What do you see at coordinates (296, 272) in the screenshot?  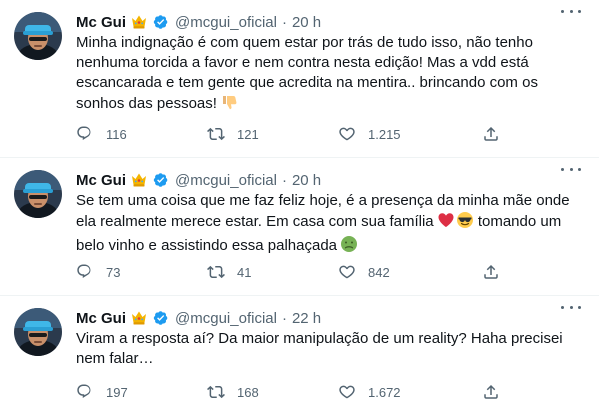 I see `tweet-actions: 73 41 842` at bounding box center [296, 272].